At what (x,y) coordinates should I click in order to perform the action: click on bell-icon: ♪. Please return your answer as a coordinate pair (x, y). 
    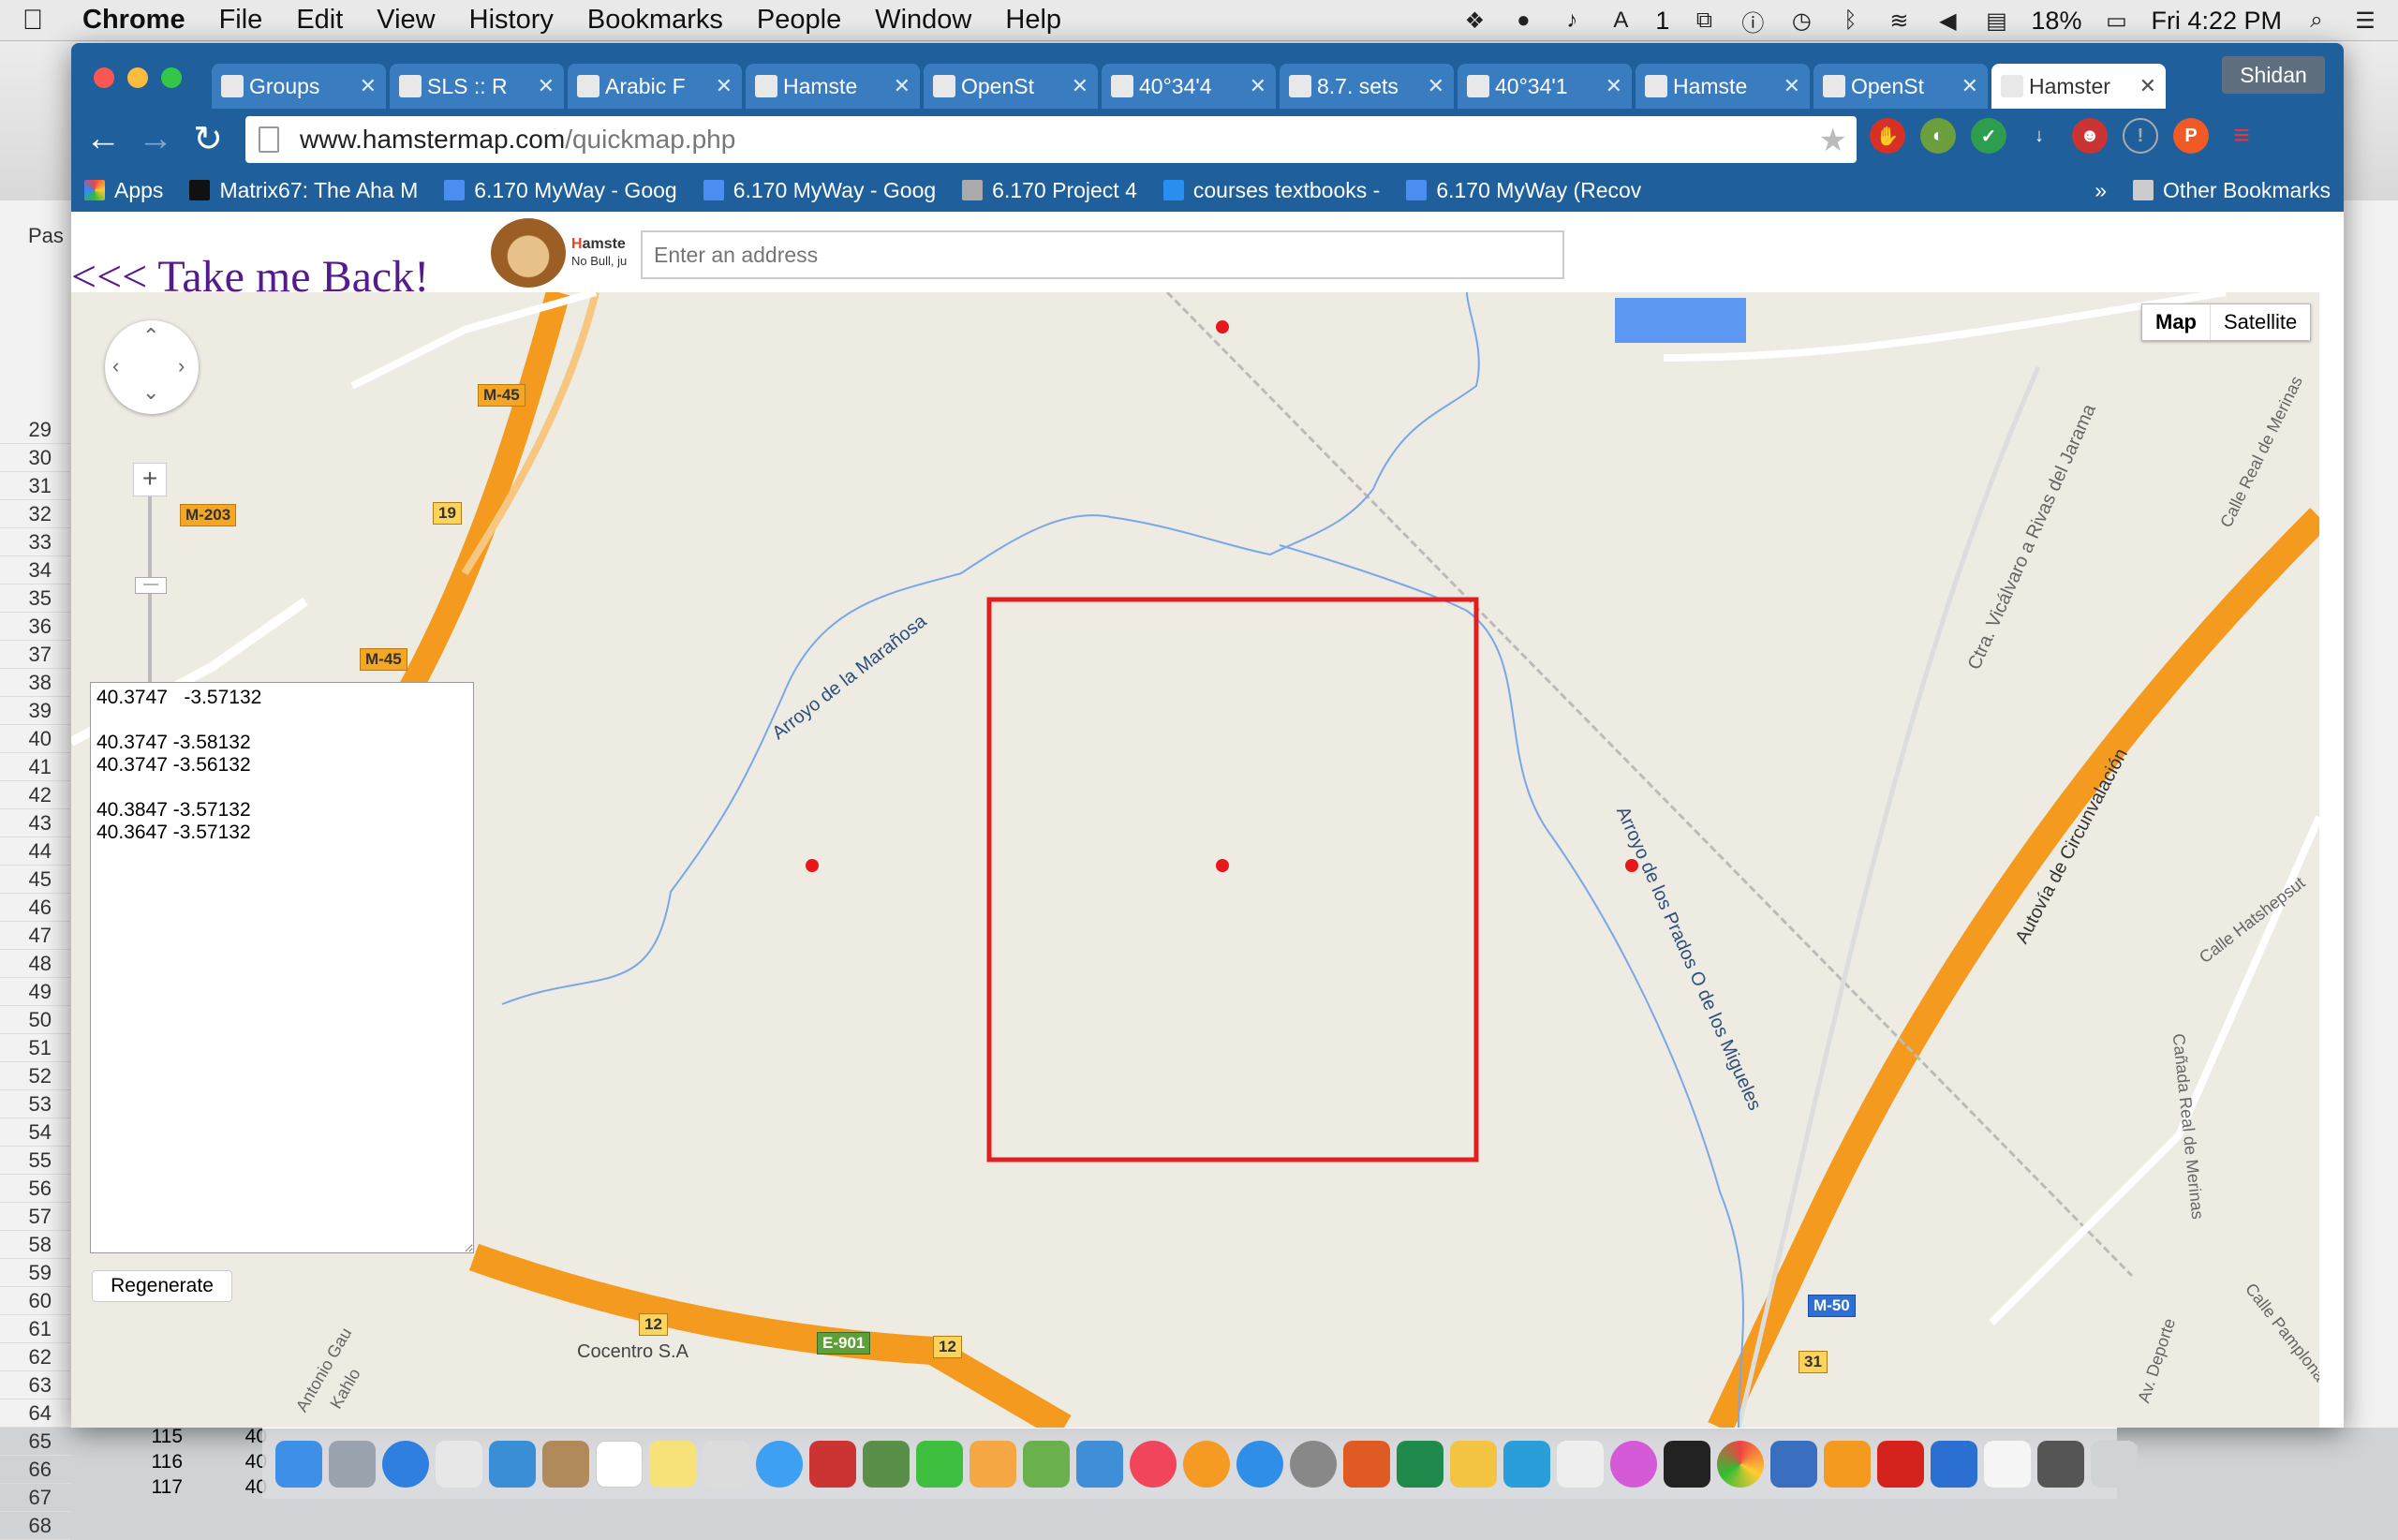
    Looking at the image, I should click on (1572, 20).